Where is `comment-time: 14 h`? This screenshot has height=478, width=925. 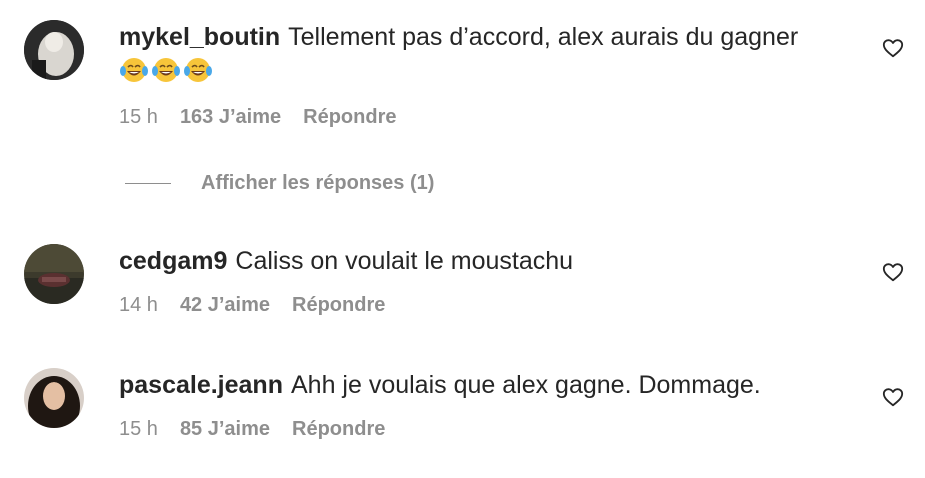
comment-time: 14 h is located at coordinates (138, 305).